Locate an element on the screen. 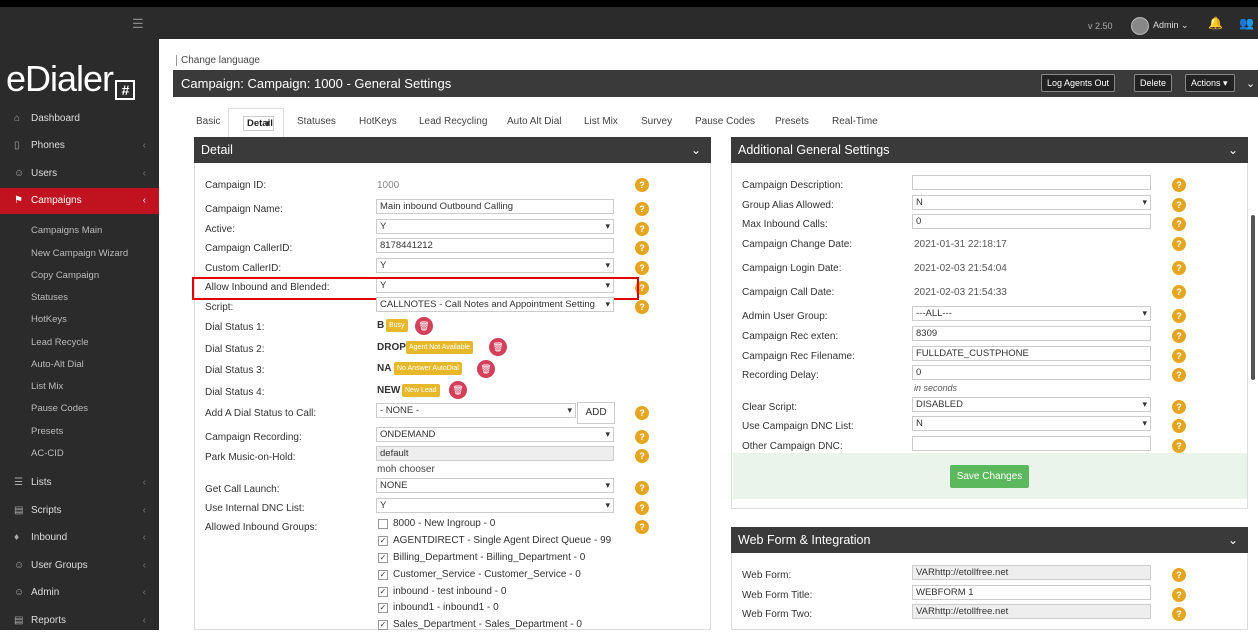  tab-basic: Basic is located at coordinates (208, 121).